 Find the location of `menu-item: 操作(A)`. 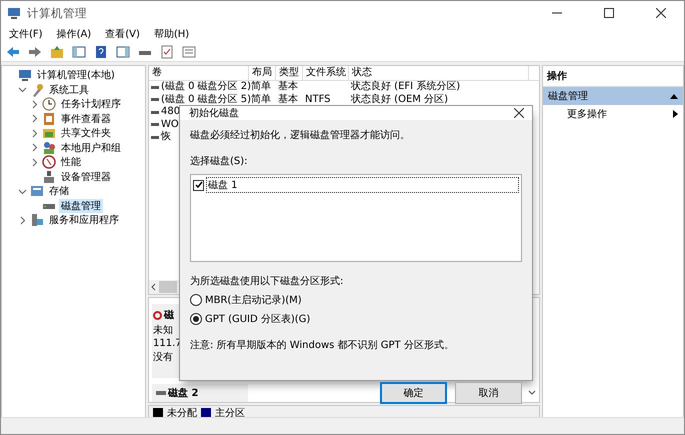

menu-item: 操作(A) is located at coordinates (74, 33).